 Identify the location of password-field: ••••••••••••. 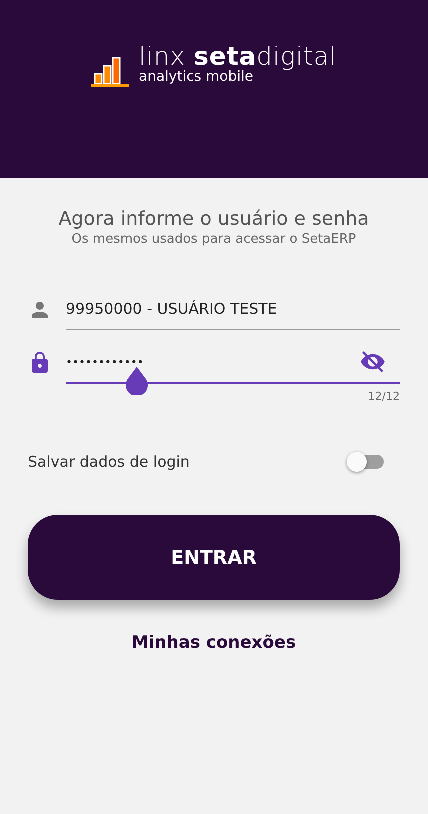
(213, 362).